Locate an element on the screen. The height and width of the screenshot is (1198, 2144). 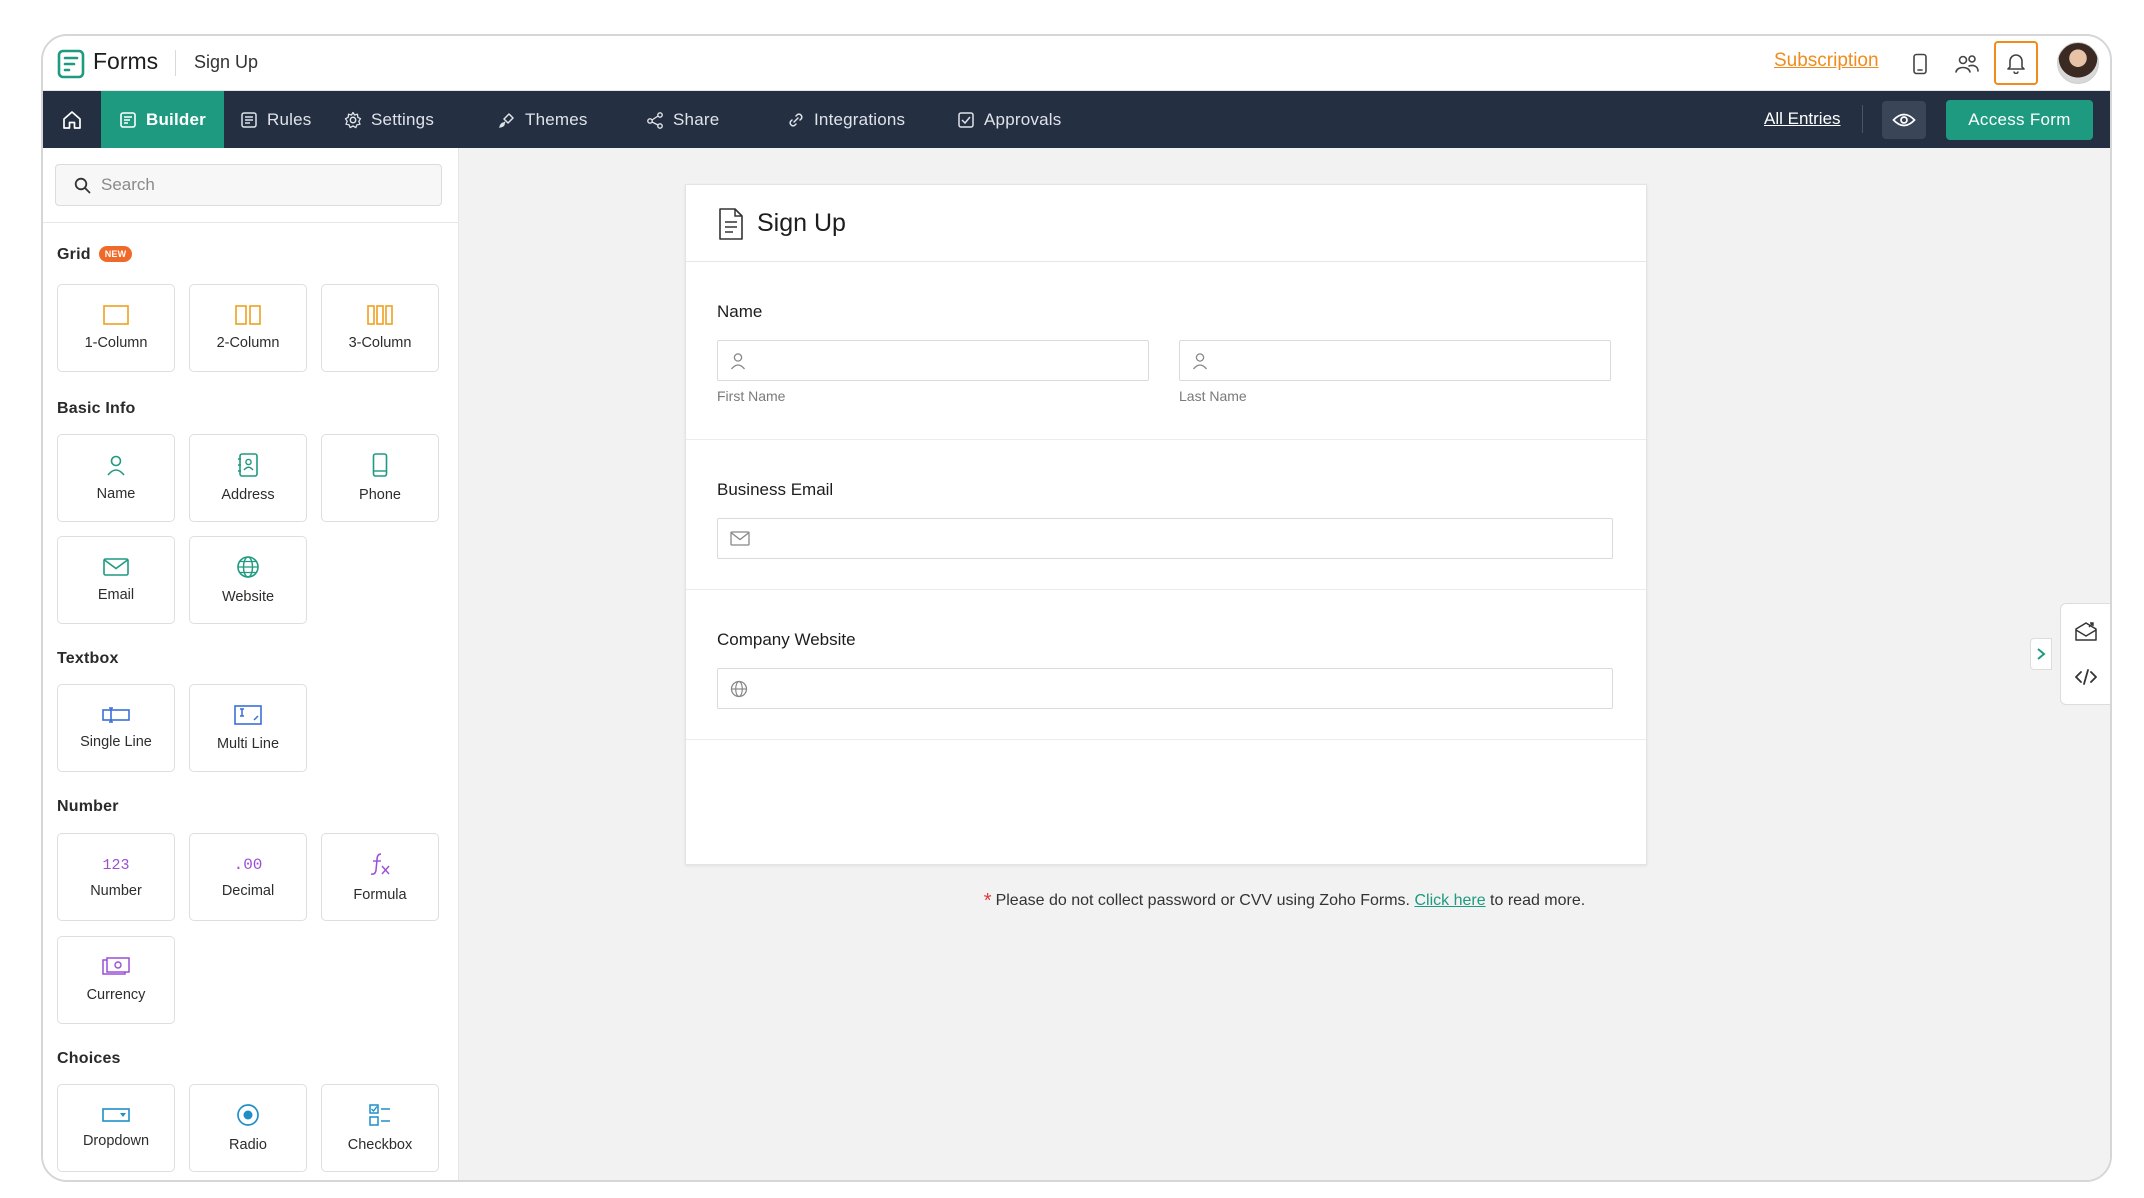
forms-logo-icon is located at coordinates (71, 64).